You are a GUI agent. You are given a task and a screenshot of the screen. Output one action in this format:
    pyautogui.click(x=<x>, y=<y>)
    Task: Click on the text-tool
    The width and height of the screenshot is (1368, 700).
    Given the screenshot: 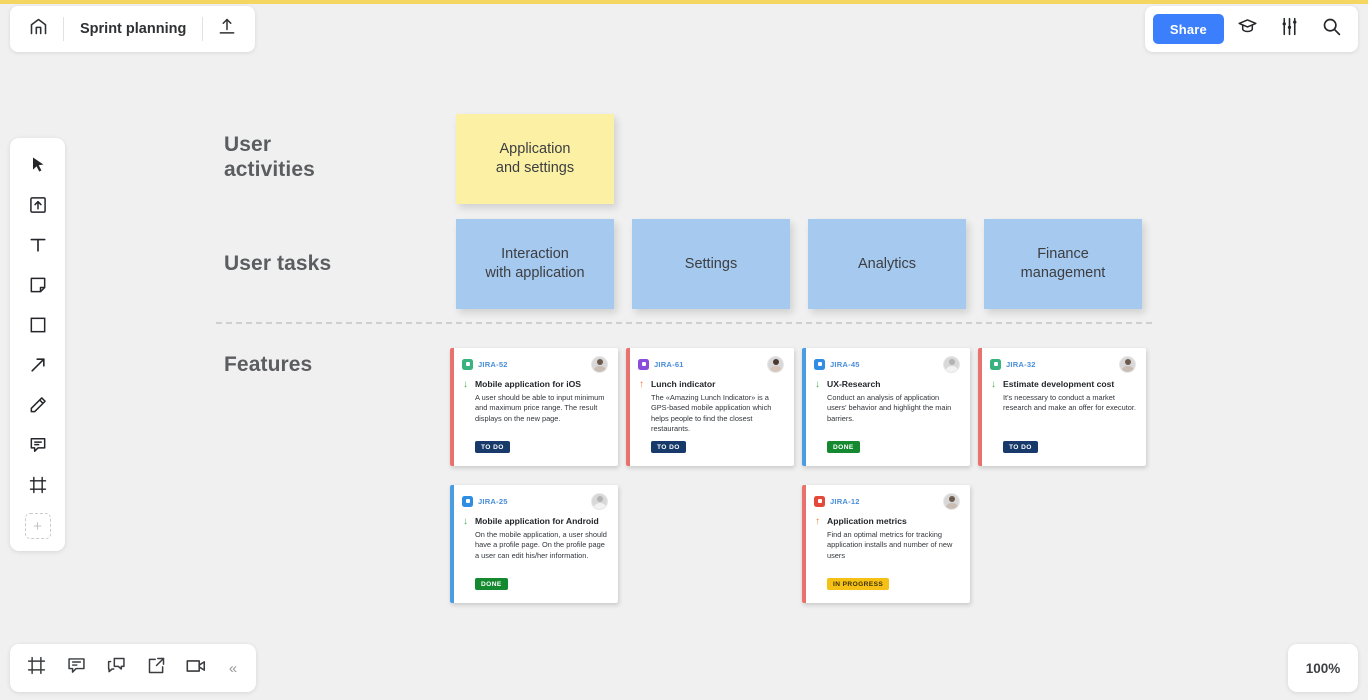 What is the action you would take?
    pyautogui.click(x=38, y=247)
    